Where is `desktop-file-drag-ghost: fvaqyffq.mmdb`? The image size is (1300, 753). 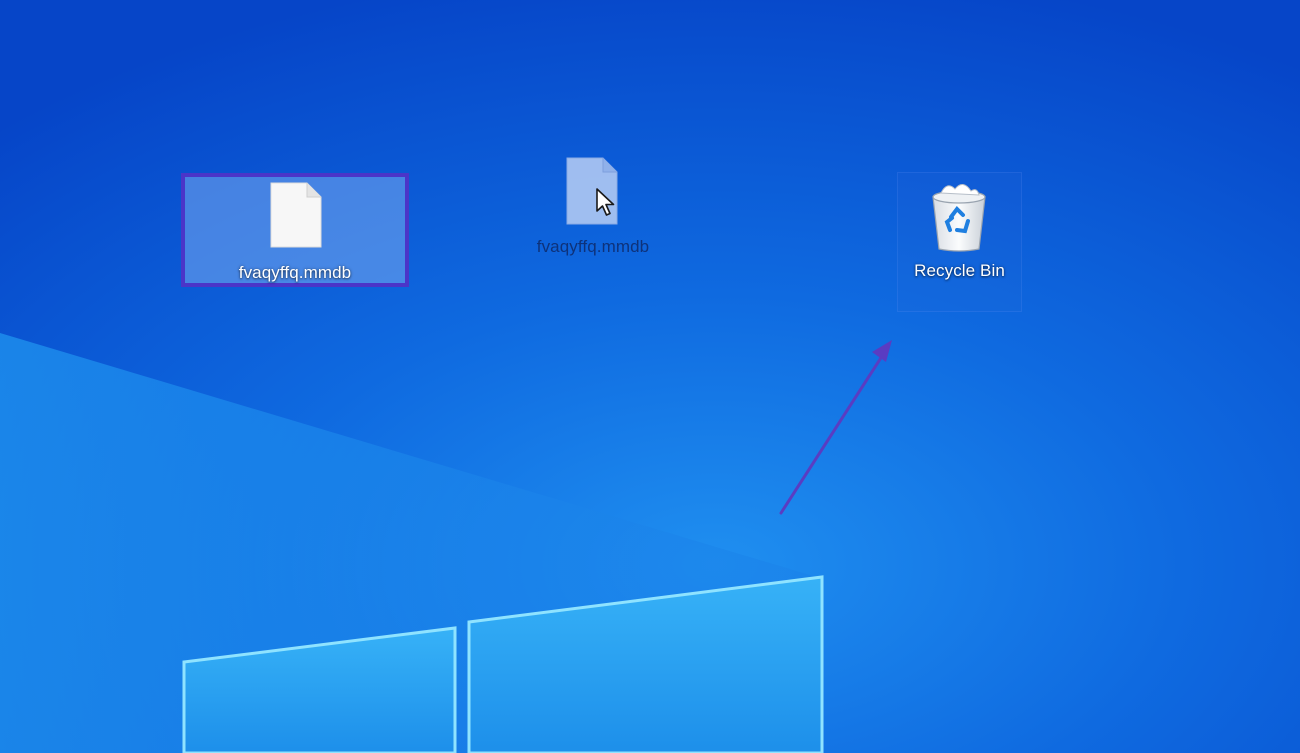 desktop-file-drag-ghost: fvaqyffq.mmdb is located at coordinates (593, 208).